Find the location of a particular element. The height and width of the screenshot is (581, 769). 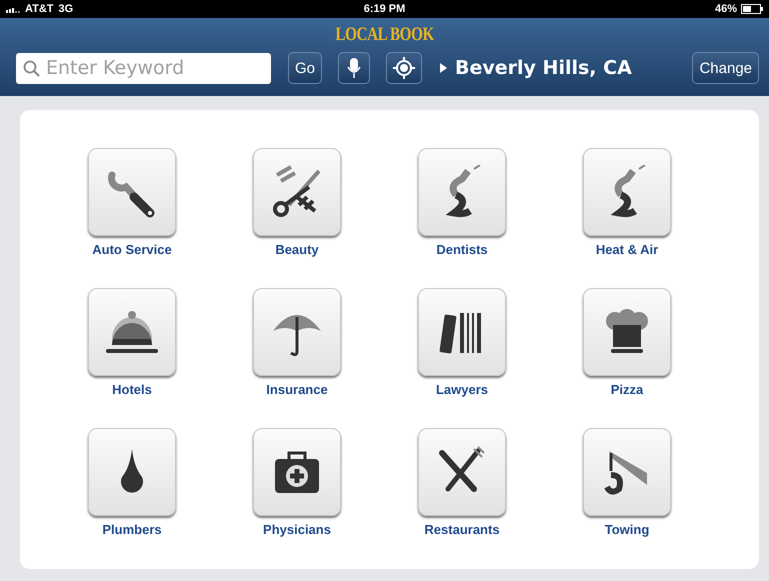

battery-percent: 46% is located at coordinates (725, 9).